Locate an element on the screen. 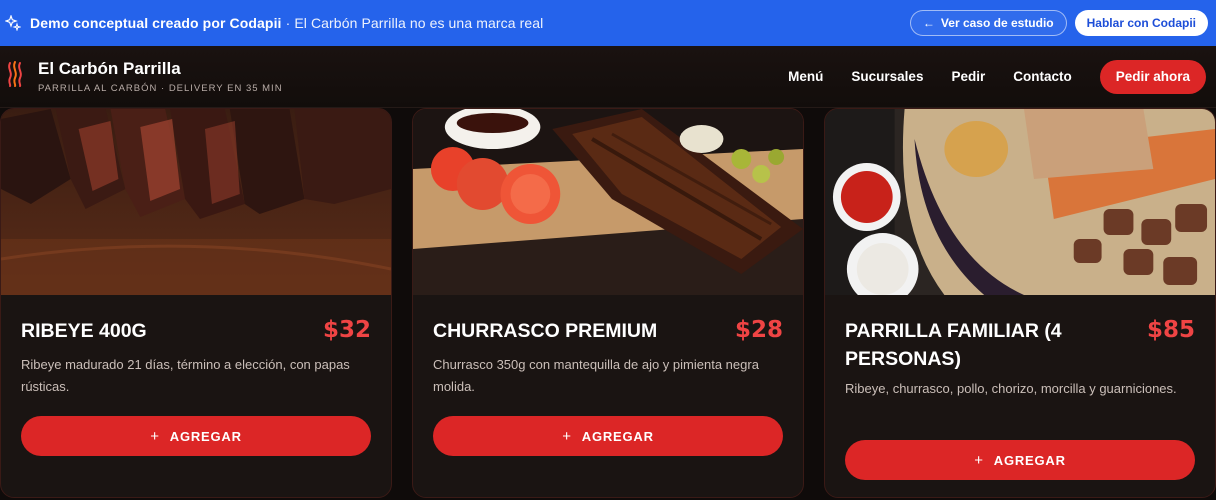 This screenshot has width=1216, height=500. parrilla-familiar-image is located at coordinates (1020, 202).